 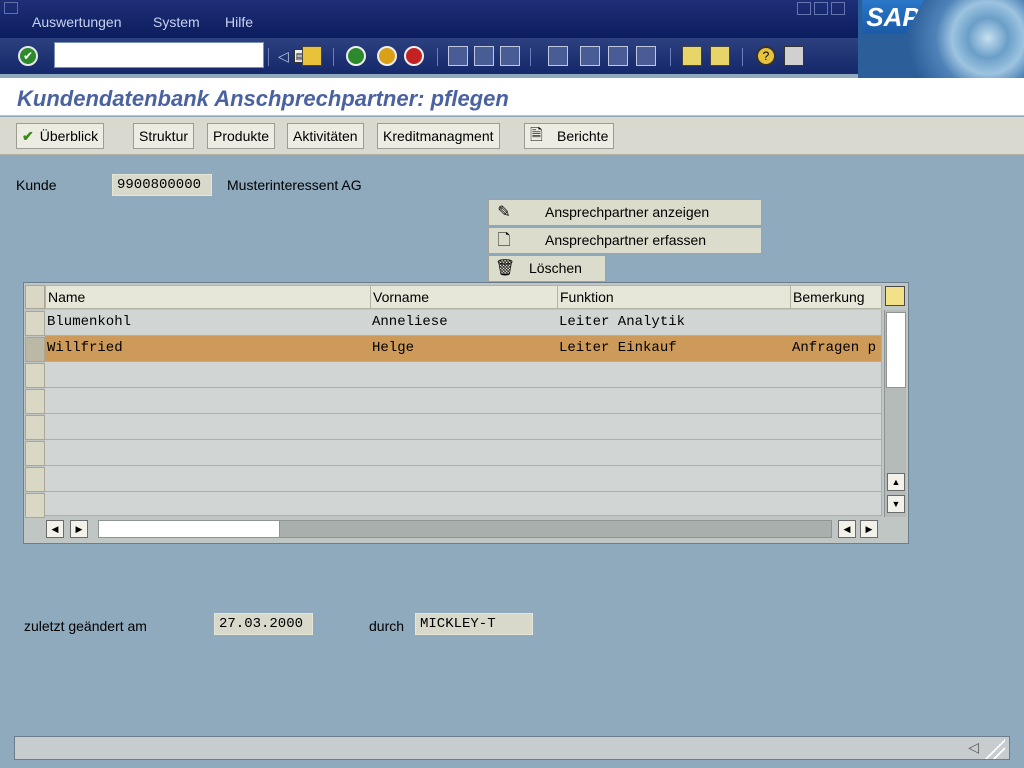 I want to click on print-icon, so click(x=458, y=56).